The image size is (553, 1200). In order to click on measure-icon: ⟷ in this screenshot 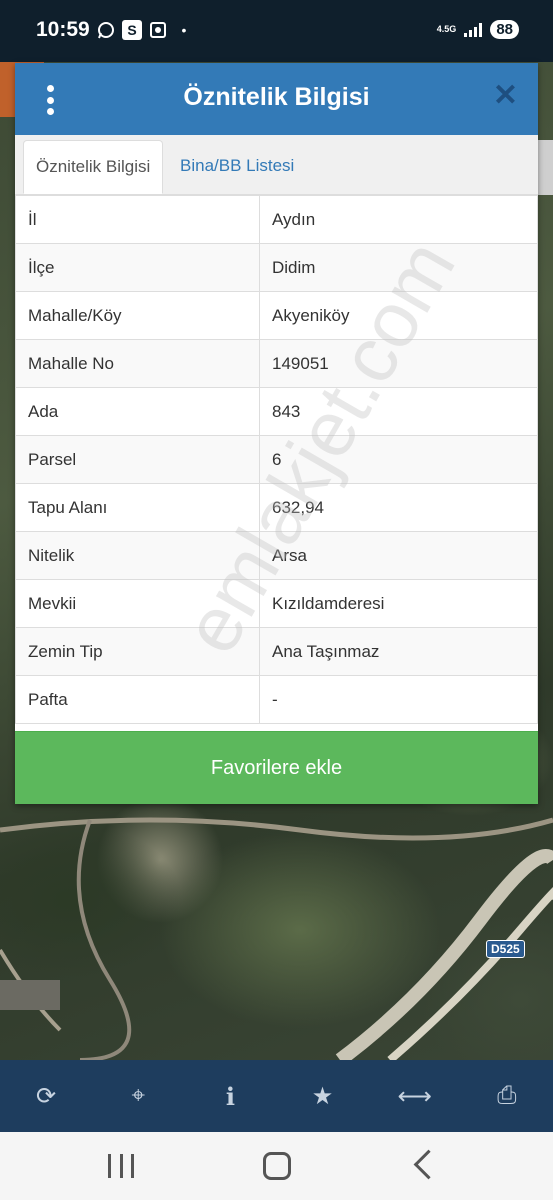, I will do `click(415, 1096)`.